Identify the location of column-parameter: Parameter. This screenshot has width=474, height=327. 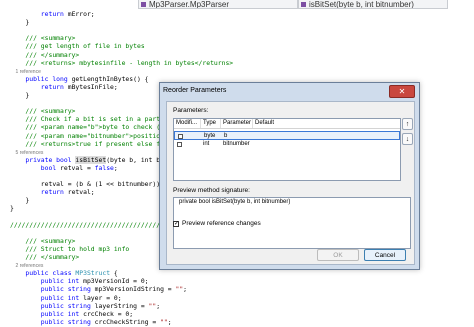
(237, 123).